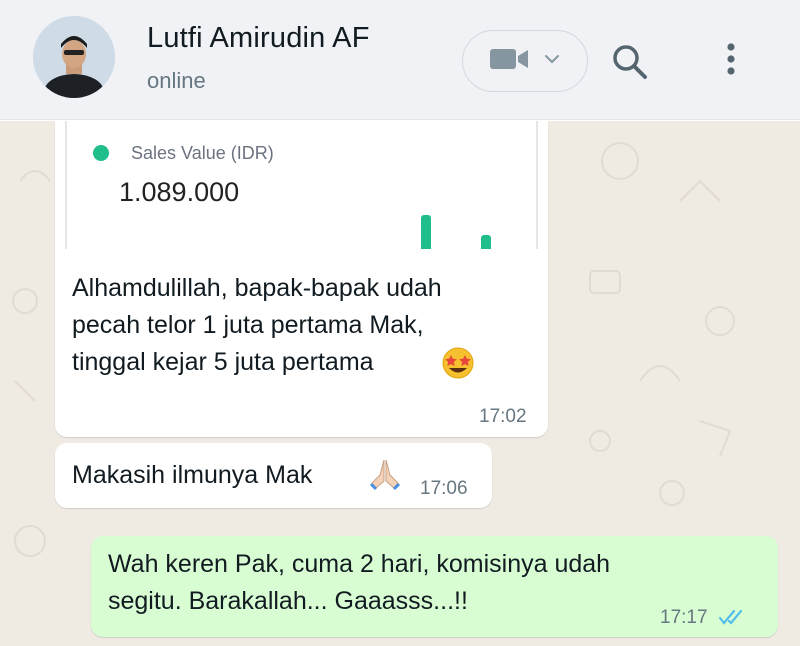 This screenshot has width=800, height=646. What do you see at coordinates (74, 57) in the screenshot?
I see `contact-avatar` at bounding box center [74, 57].